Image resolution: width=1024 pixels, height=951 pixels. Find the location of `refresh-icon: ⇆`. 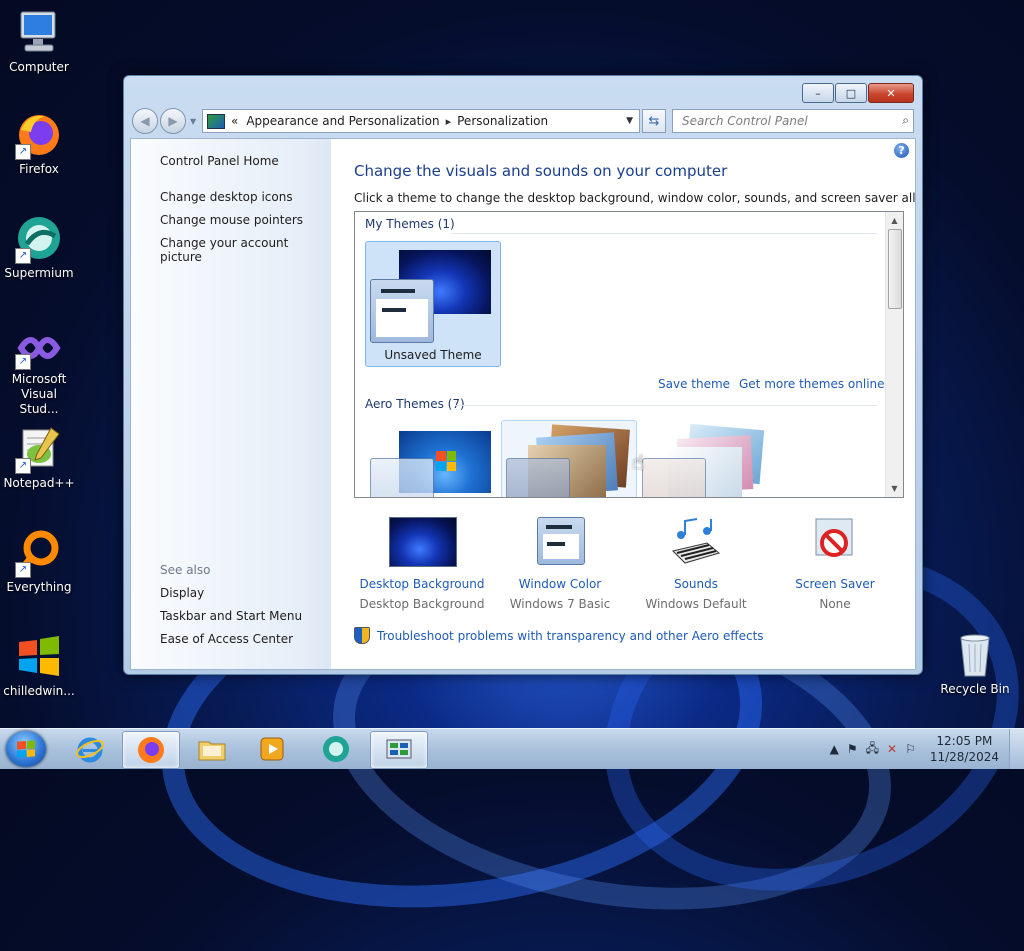

refresh-icon: ⇆ is located at coordinates (654, 121).